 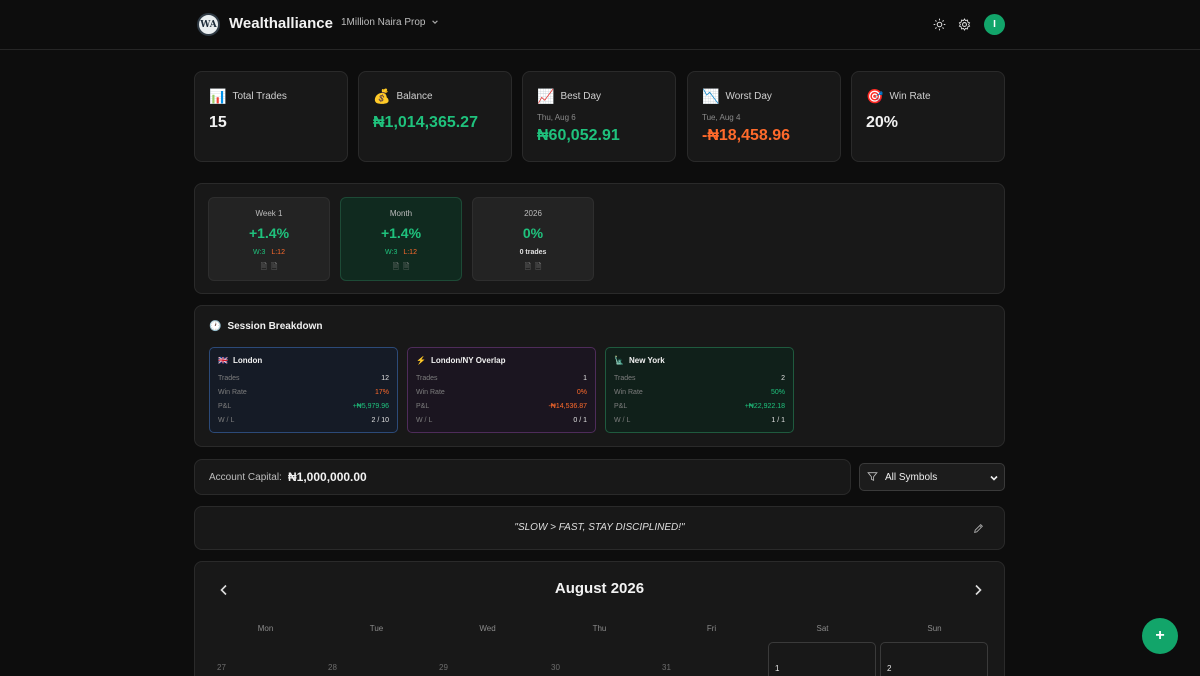 What do you see at coordinates (281, 23) in the screenshot?
I see `brand-name: Wealthalliance` at bounding box center [281, 23].